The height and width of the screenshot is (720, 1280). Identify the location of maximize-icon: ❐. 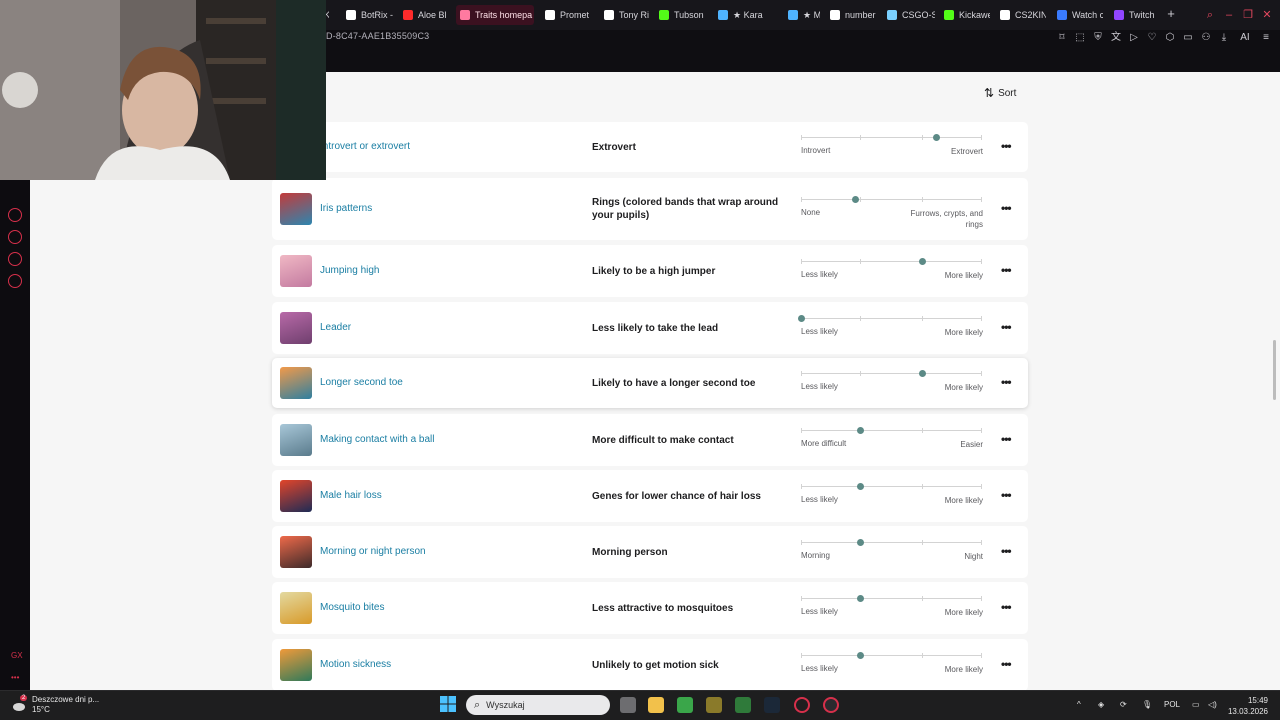
(1248, 15).